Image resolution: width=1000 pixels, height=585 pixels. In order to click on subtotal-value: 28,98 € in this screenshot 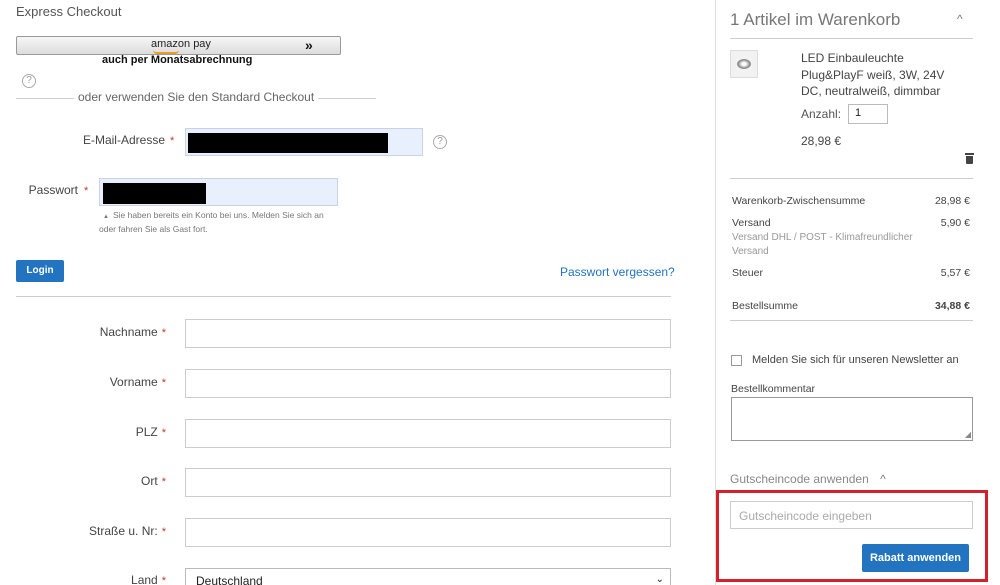, I will do `click(952, 201)`.